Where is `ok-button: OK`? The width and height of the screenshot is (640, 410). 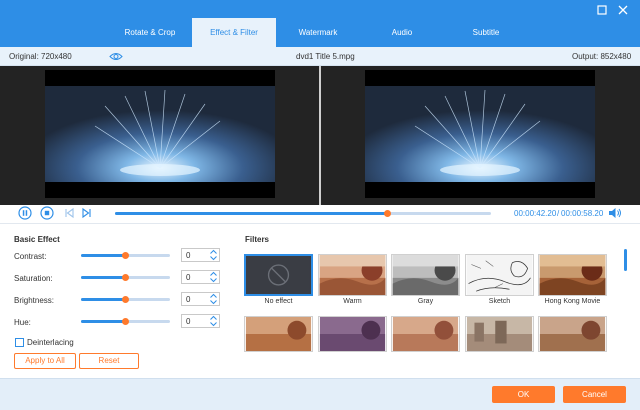 ok-button: OK is located at coordinates (523, 394).